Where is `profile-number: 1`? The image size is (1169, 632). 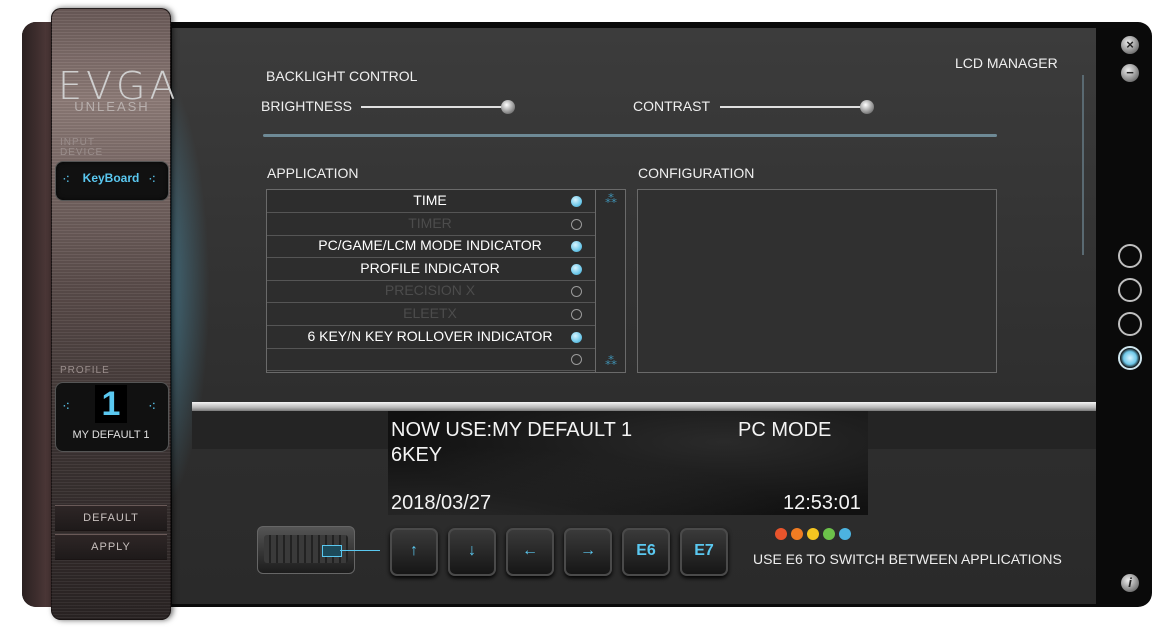
profile-number: 1 is located at coordinates (111, 404).